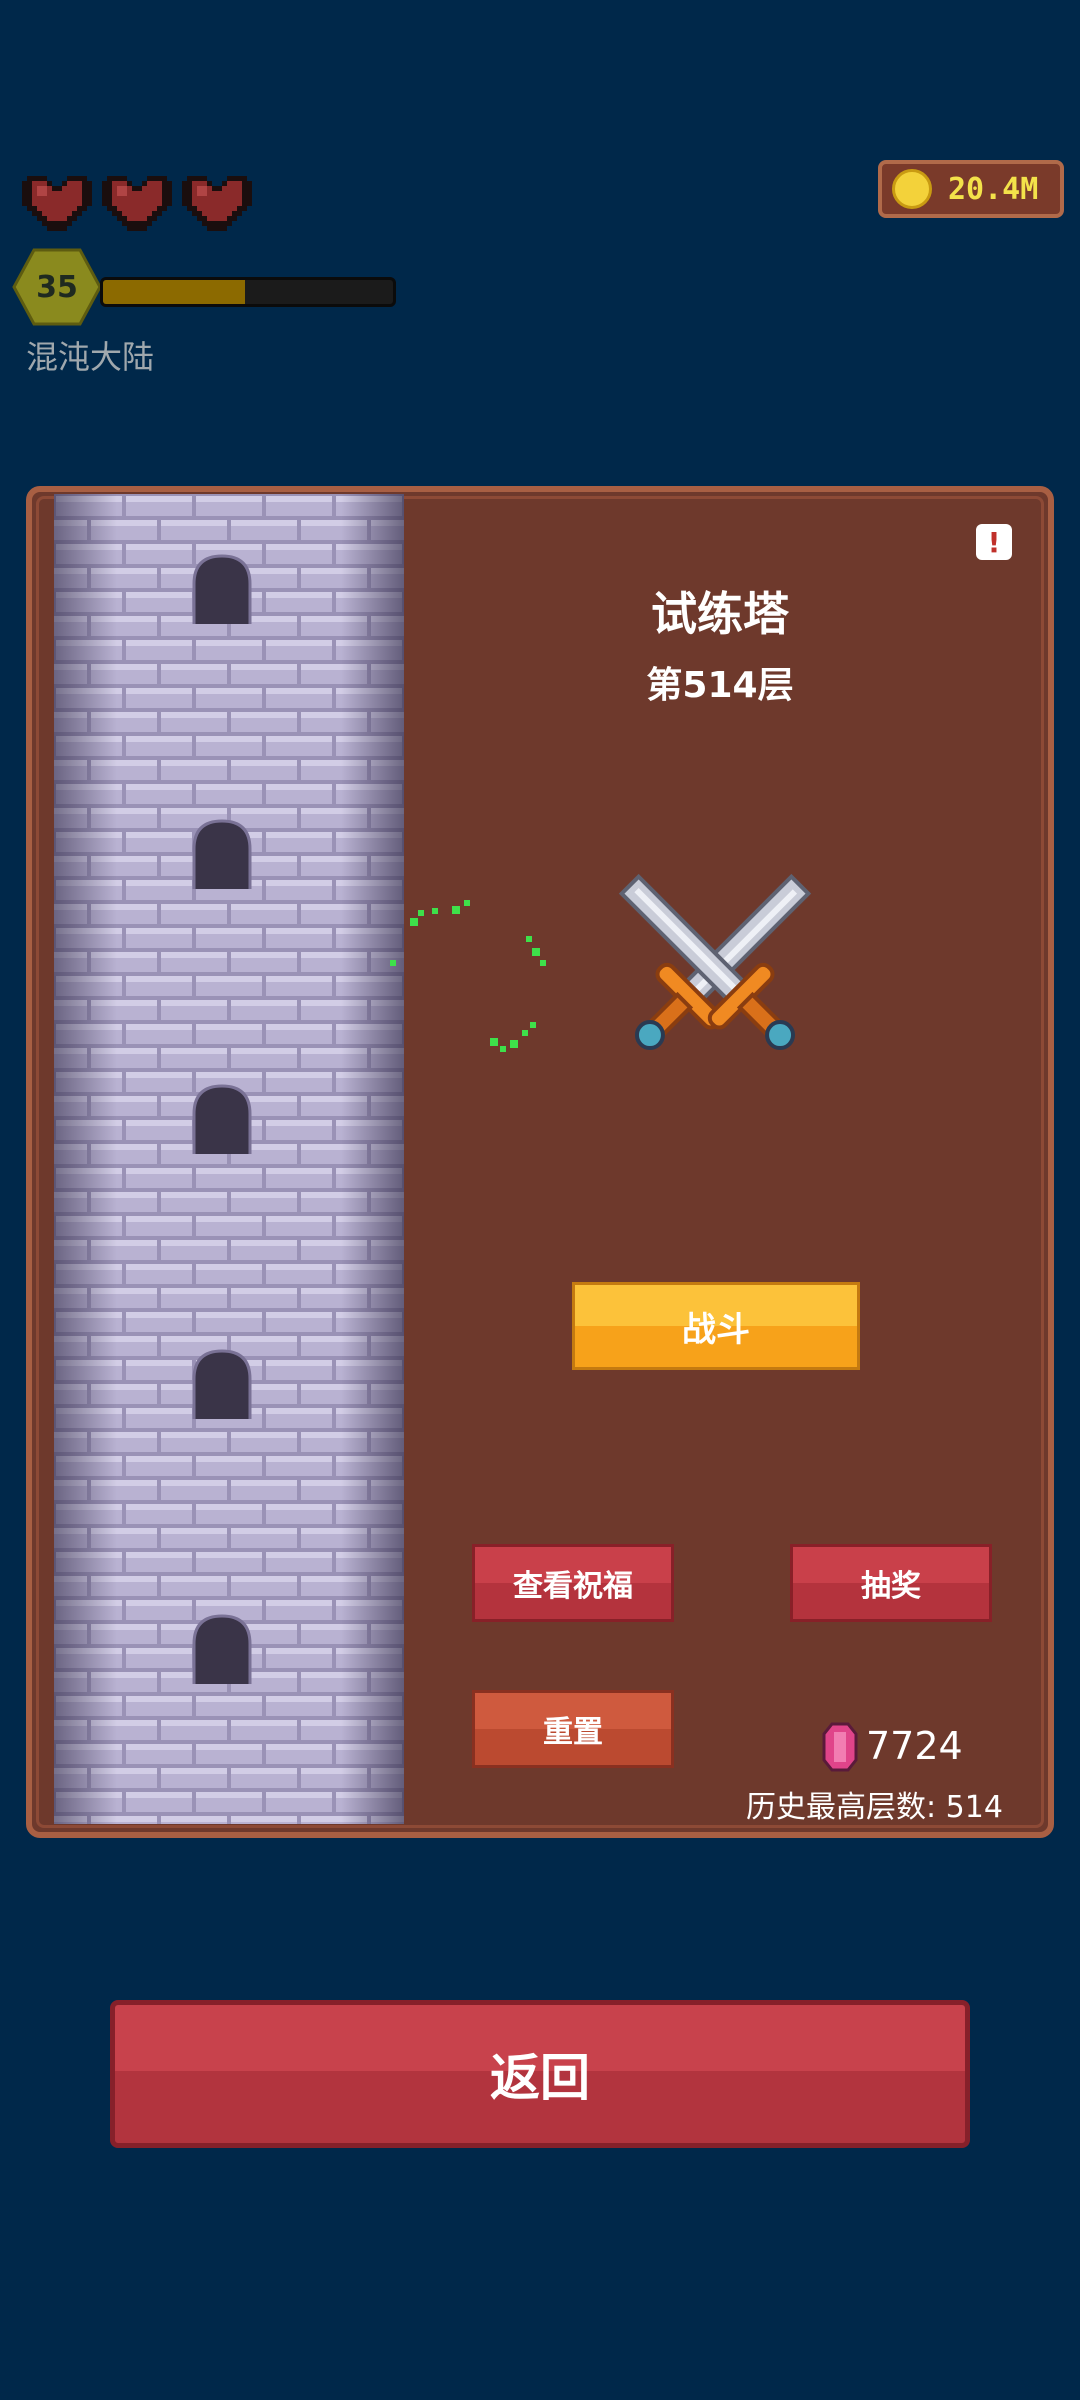 This screenshot has height=2400, width=1080. I want to click on xp-progress-bar, so click(248, 292).